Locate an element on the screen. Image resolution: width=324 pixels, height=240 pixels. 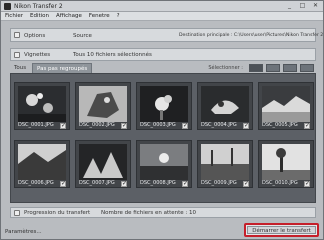
select-label: Sélectionner : is located at coordinates (225, 68).